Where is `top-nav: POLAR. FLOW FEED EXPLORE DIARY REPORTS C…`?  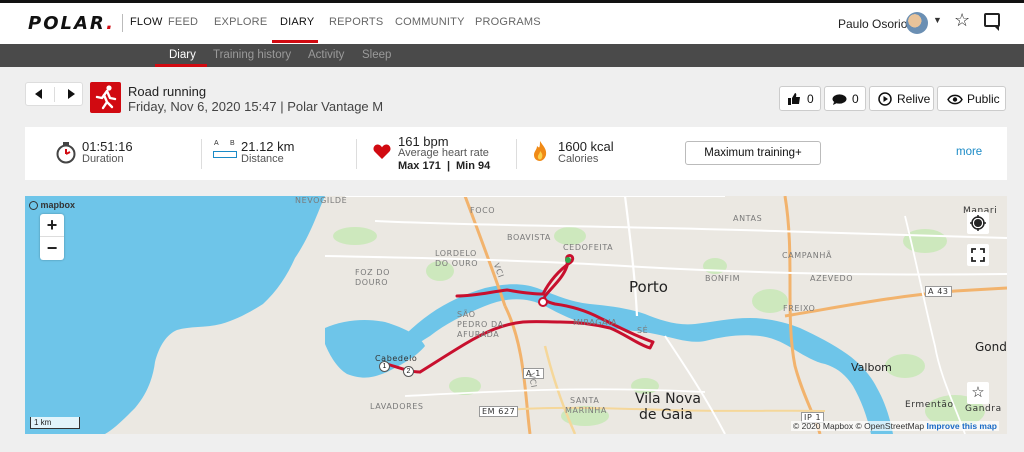
top-nav: POLAR. FLOW FEED EXPLORE DIARY REPORTS C… is located at coordinates (512, 22).